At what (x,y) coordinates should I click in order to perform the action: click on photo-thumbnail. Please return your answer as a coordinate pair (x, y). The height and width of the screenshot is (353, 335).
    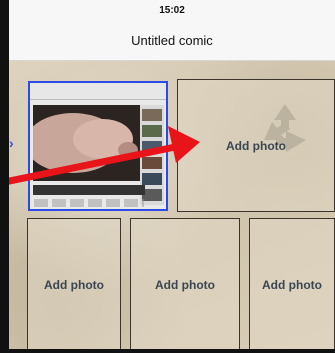
    Looking at the image, I should click on (98, 146).